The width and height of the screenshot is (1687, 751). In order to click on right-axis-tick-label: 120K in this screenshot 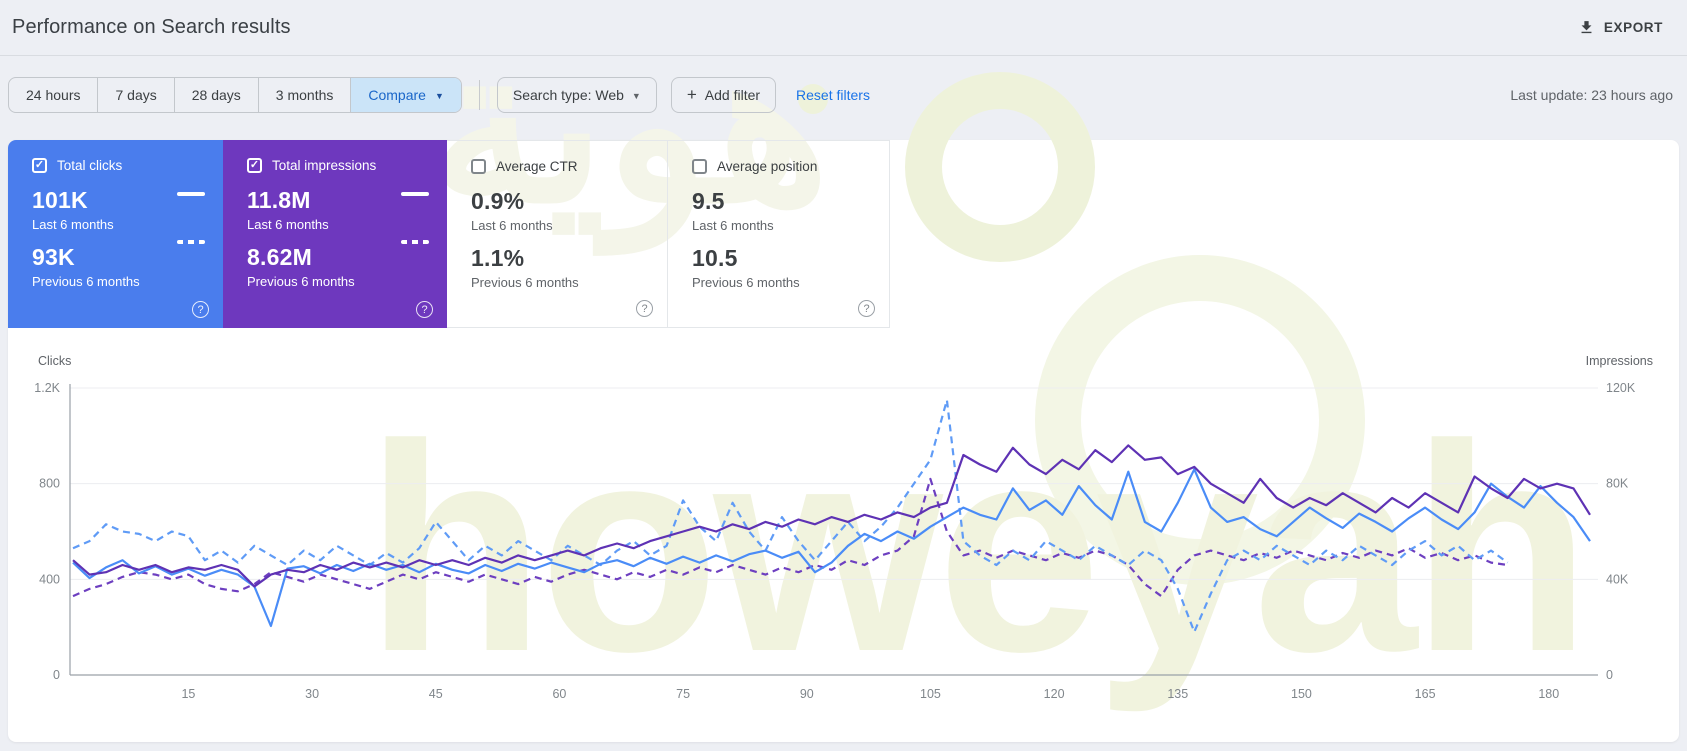, I will do `click(1621, 388)`.